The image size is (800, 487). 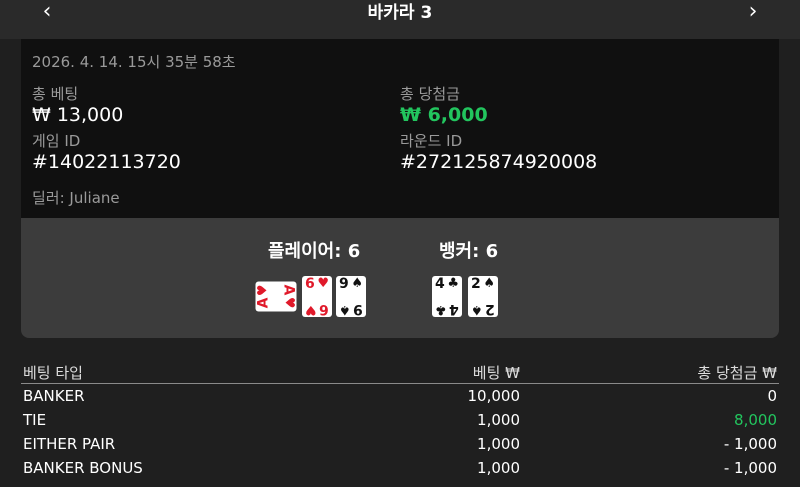 I want to click on dealer-name: 딜러: Juliane, so click(x=76, y=198).